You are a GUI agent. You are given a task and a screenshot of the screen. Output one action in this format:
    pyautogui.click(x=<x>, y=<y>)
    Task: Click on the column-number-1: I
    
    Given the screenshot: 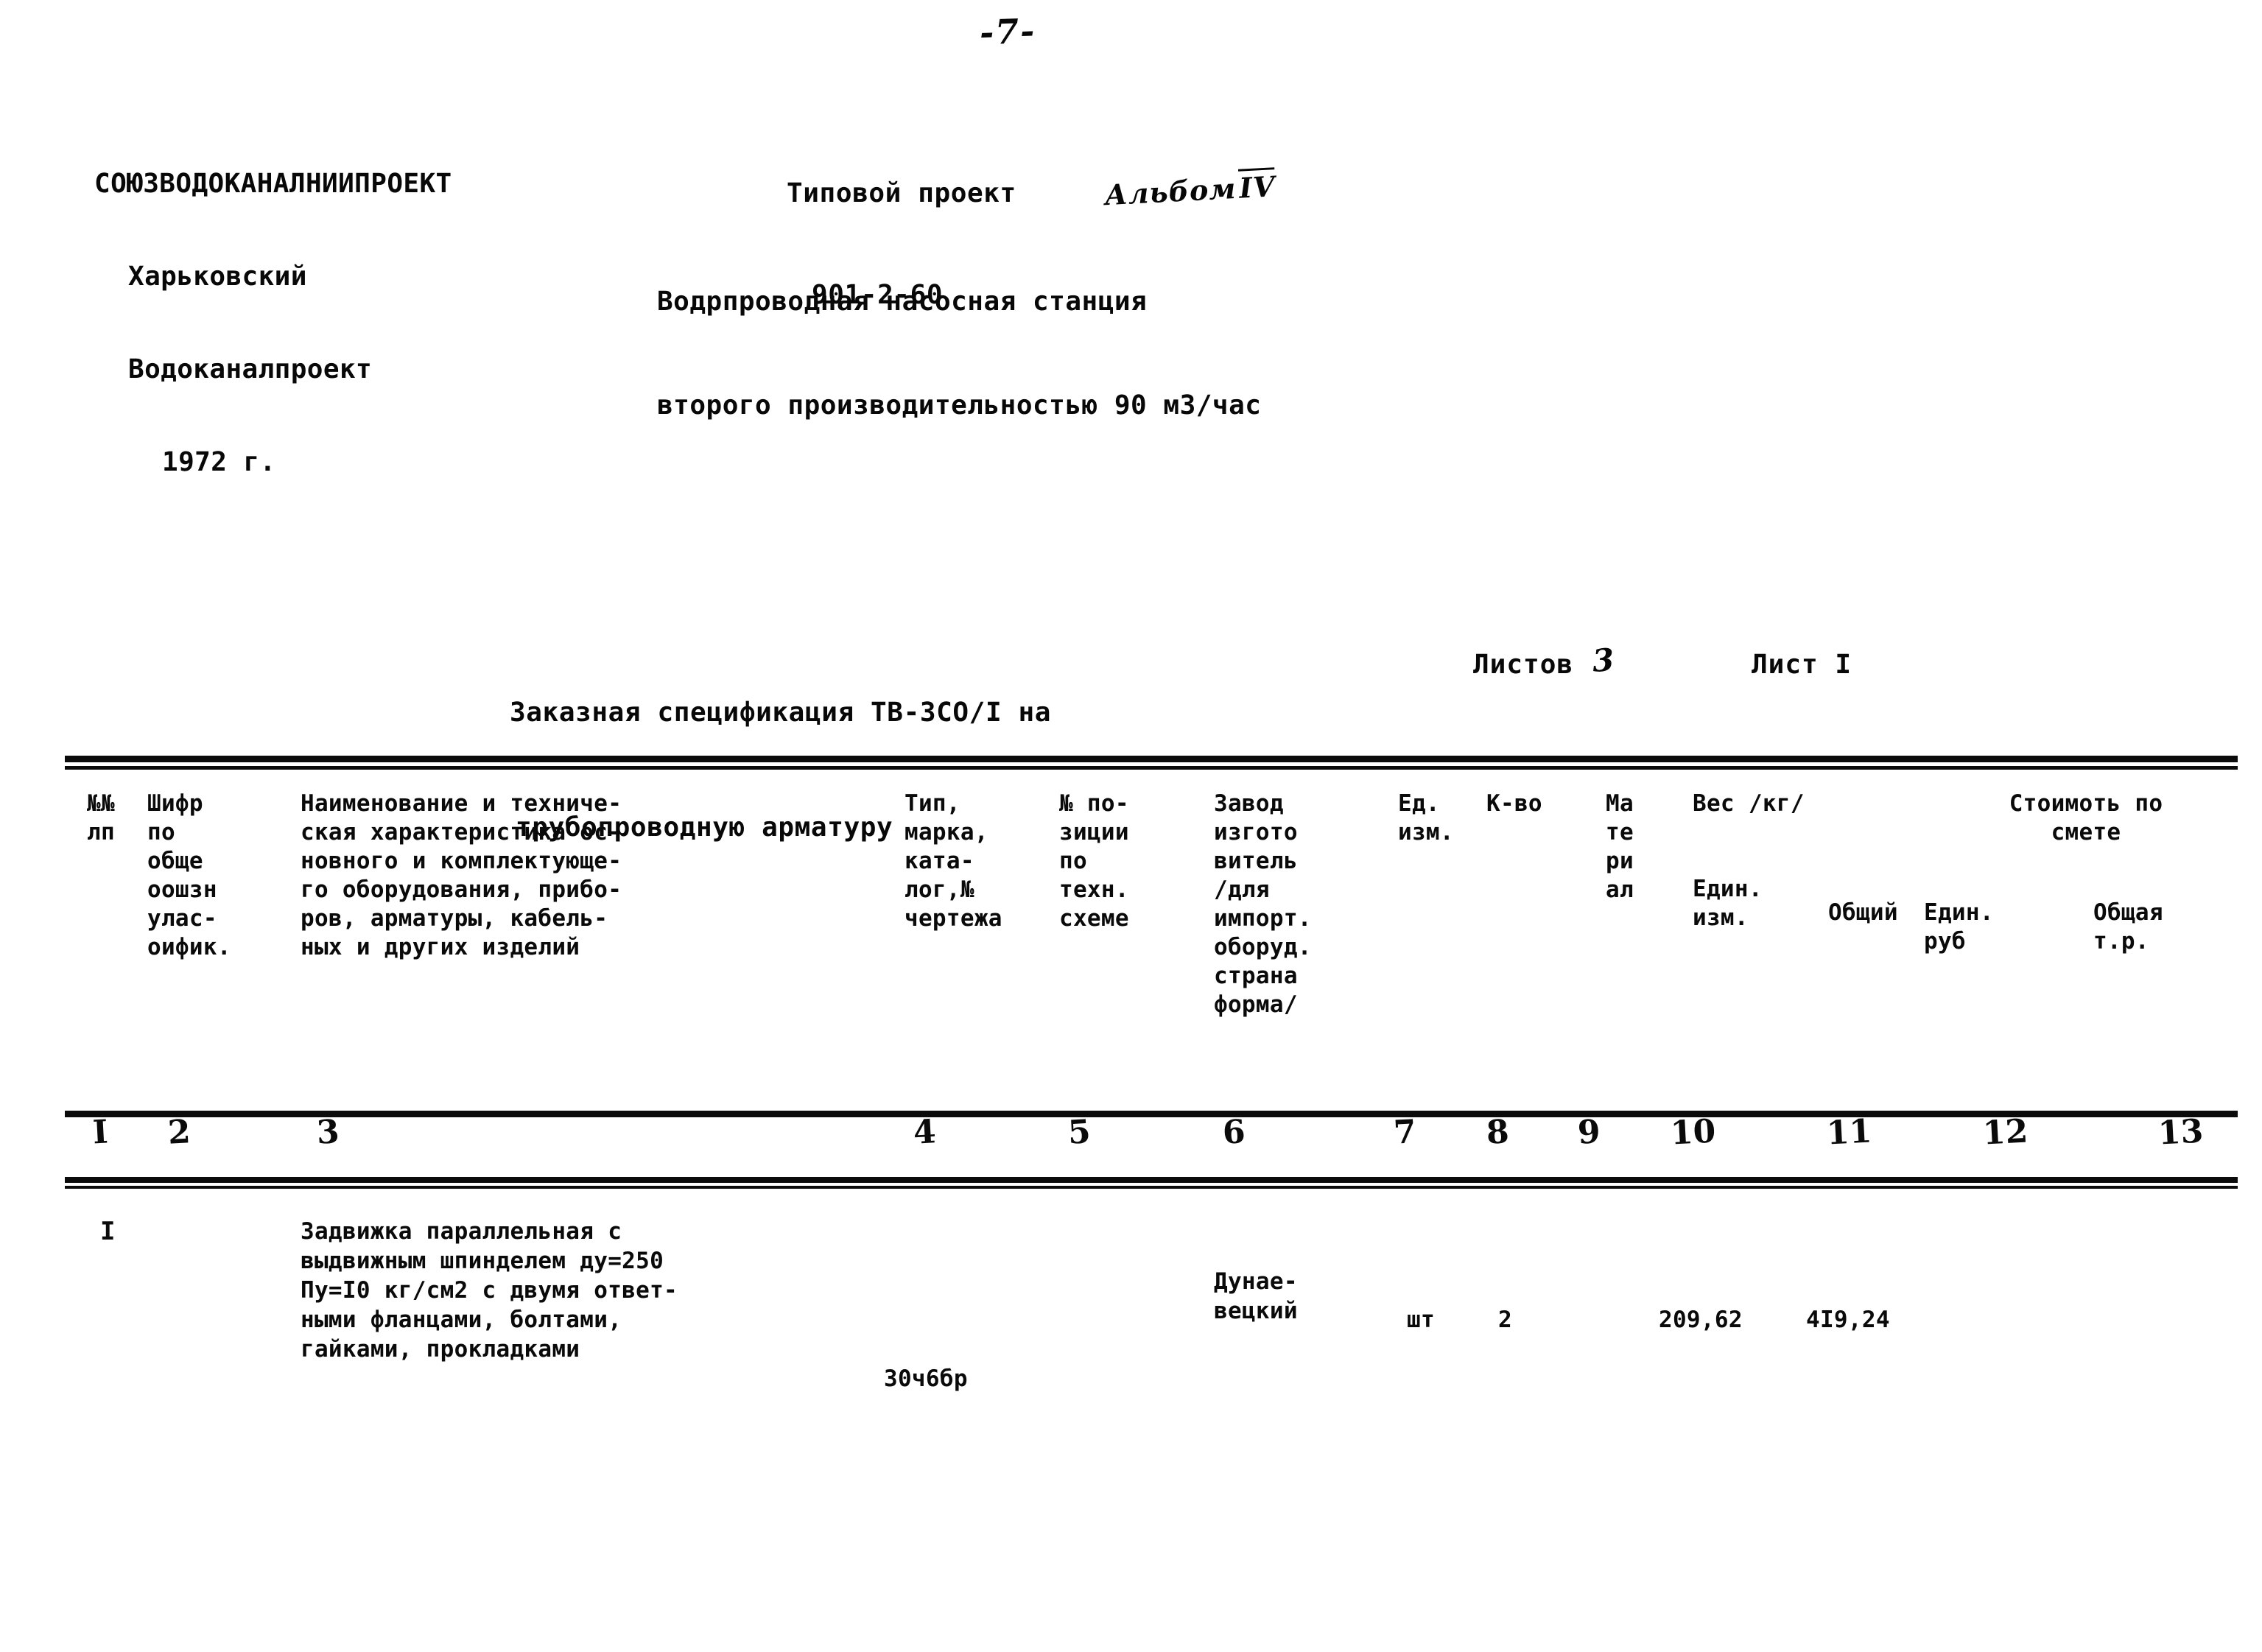 What is the action you would take?
    pyautogui.click(x=100, y=1132)
    